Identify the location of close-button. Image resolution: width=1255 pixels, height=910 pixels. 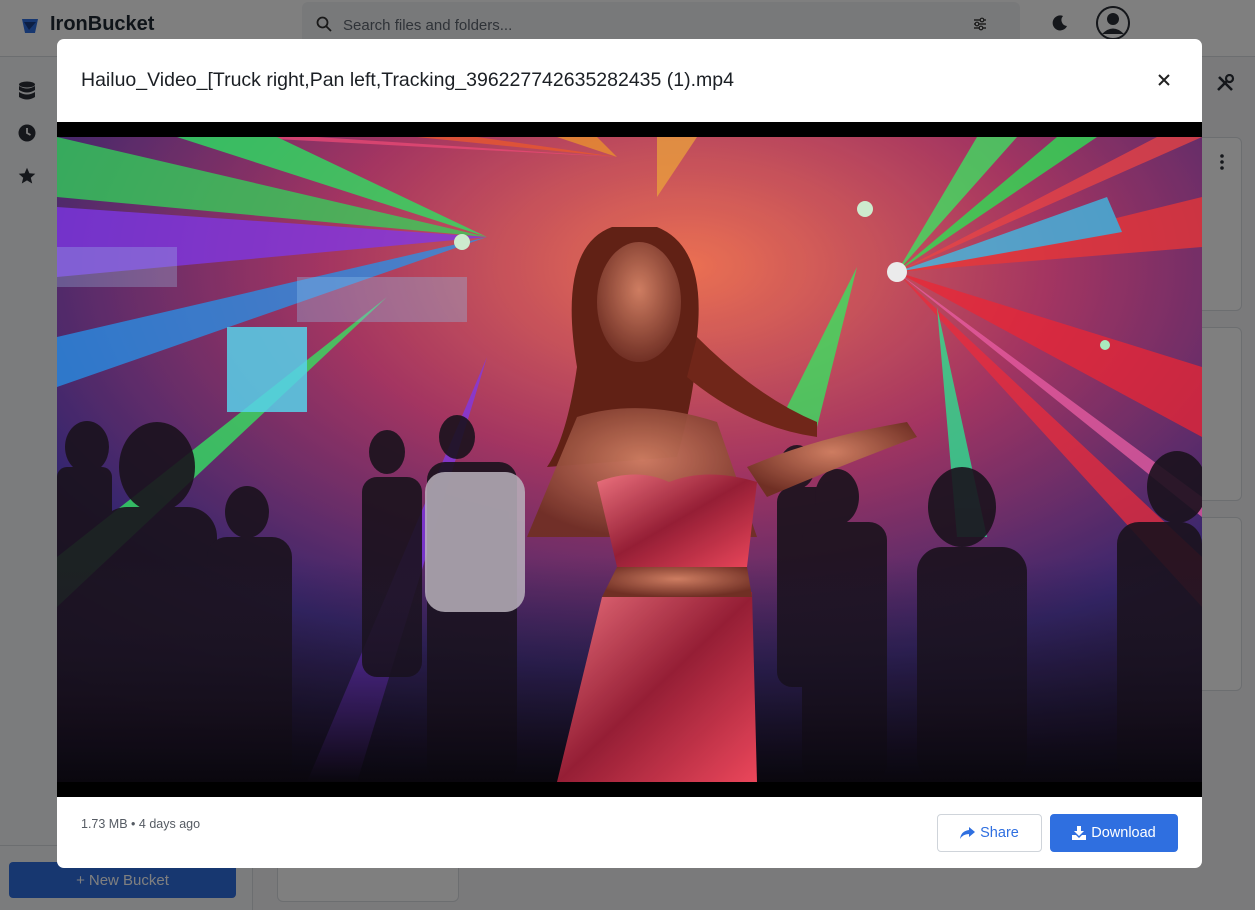
(1164, 80).